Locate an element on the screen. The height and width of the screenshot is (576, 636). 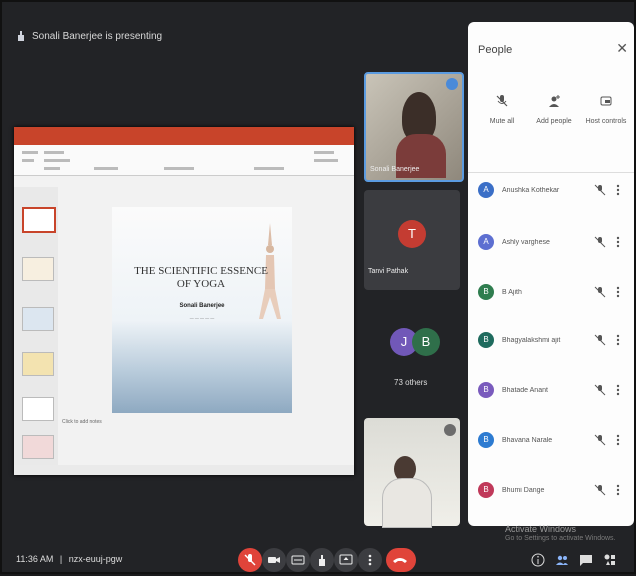
ppt-ribbon-tabs is located at coordinates (184, 141).